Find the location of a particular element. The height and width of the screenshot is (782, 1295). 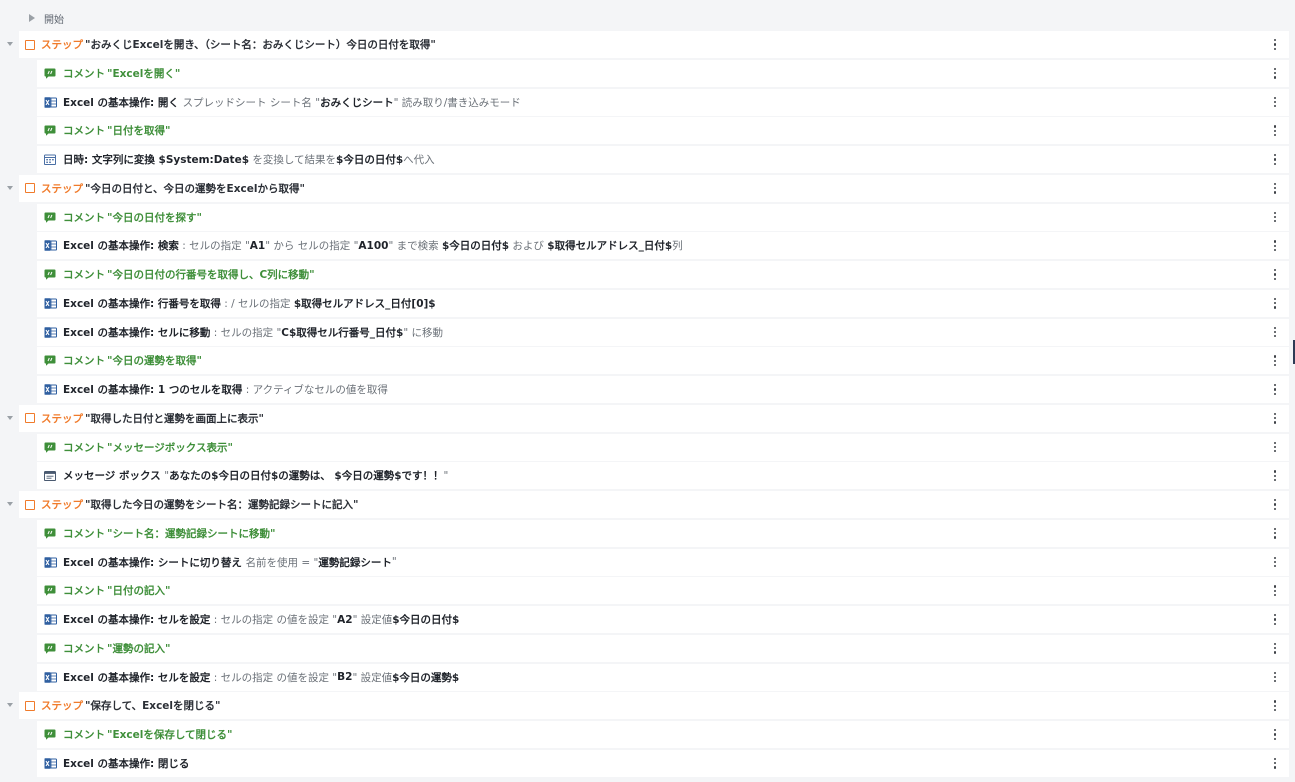

excel-action-row: Excel の基本操作: シートに切り替え 名前を使用 = " 運勢記録シート " is located at coordinates (663, 562).